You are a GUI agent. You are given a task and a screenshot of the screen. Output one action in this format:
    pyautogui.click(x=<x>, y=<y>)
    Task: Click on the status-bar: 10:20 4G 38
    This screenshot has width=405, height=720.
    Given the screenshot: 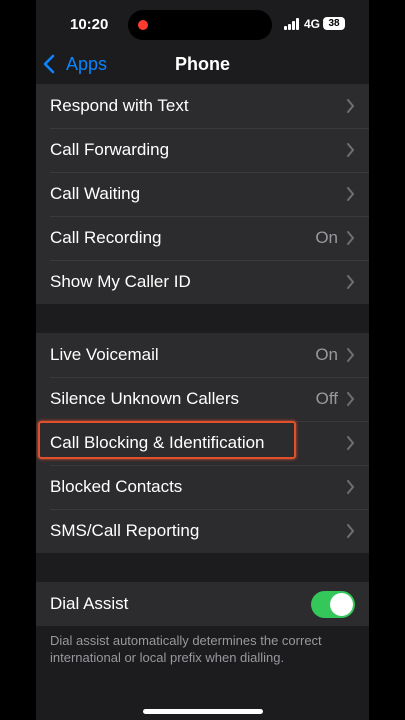 What is the action you would take?
    pyautogui.click(x=202, y=23)
    